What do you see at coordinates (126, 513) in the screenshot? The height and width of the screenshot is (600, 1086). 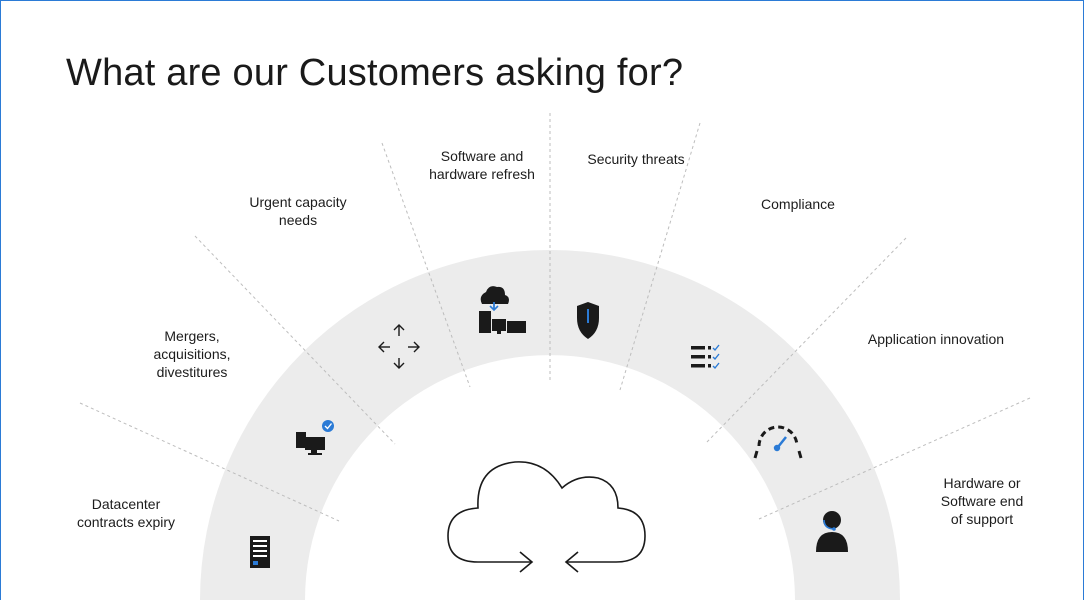 I see `label-datacenter-contracts-expiry: Datacenter contracts expiry` at bounding box center [126, 513].